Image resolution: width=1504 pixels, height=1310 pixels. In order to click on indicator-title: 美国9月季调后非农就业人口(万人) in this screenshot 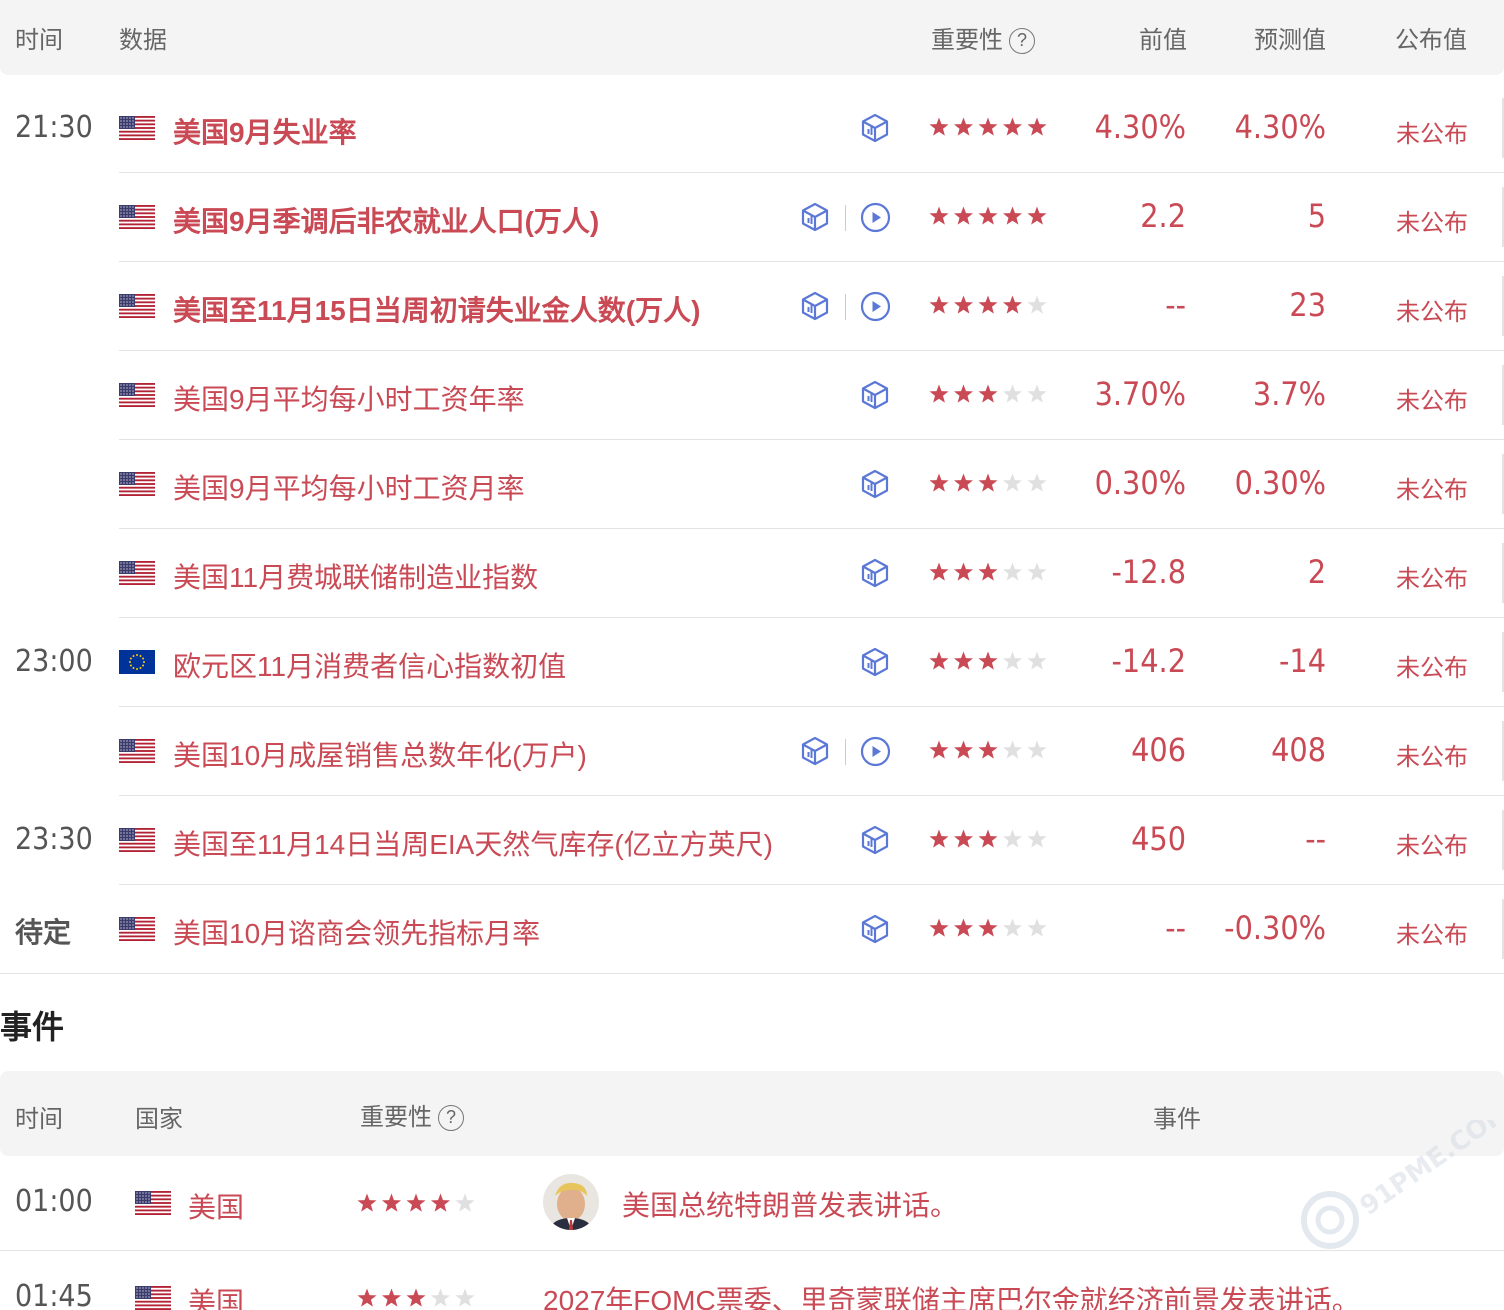, I will do `click(386, 220)`.